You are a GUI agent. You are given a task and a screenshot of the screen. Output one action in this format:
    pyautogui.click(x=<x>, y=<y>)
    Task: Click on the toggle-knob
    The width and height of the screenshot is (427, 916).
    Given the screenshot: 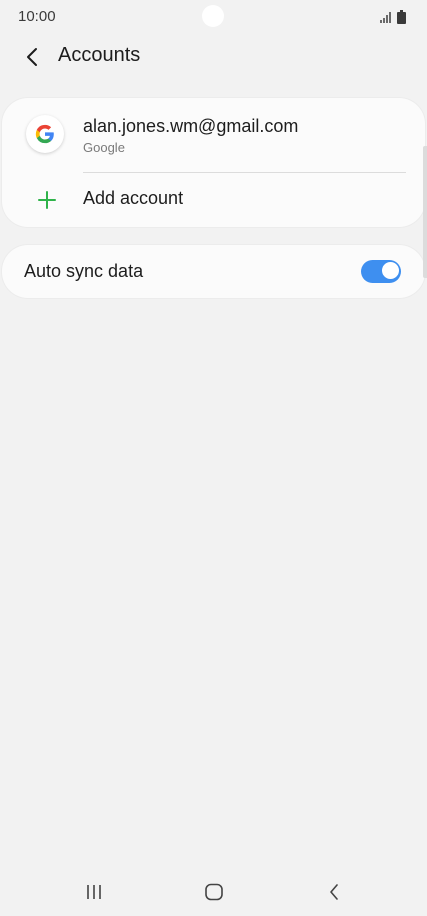 What is the action you would take?
    pyautogui.click(x=390, y=270)
    